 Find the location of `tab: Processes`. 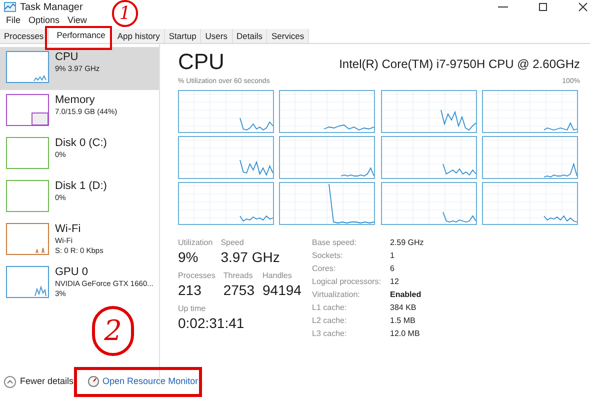

tab: Processes is located at coordinates (24, 36).